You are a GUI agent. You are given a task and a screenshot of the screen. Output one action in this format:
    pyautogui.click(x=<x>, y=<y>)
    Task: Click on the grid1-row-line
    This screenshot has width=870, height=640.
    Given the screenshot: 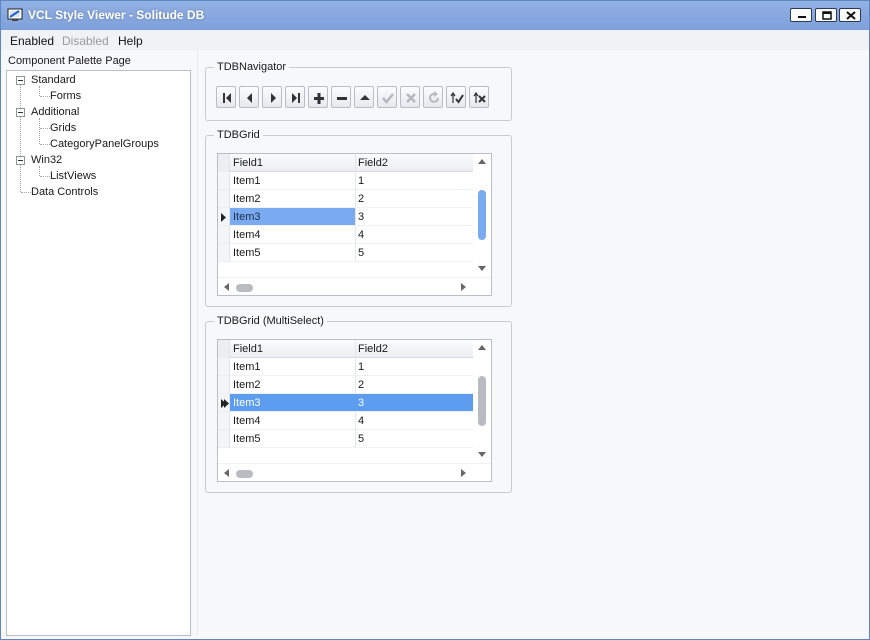 What is the action you would take?
    pyautogui.click(x=351, y=261)
    